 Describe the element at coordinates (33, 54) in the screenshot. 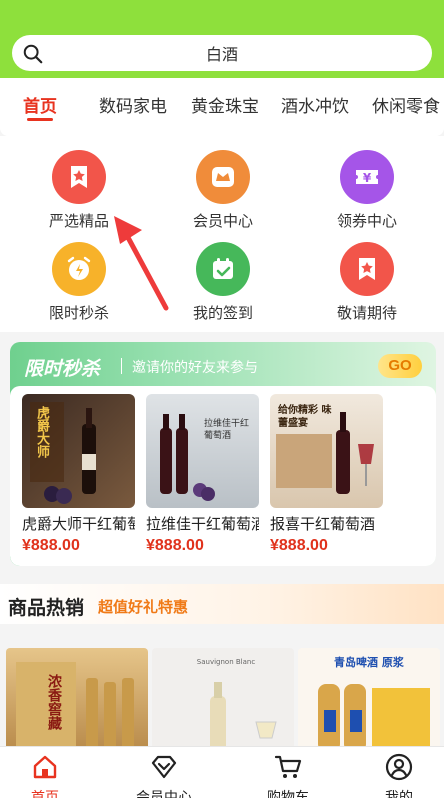

I see `search-icon` at that location.